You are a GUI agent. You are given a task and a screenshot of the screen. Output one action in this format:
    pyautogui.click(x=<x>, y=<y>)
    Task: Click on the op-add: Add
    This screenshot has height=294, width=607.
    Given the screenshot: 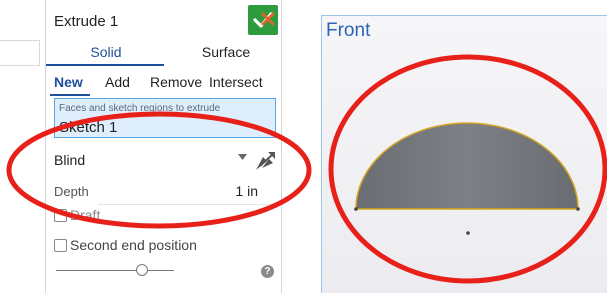 What is the action you would take?
    pyautogui.click(x=117, y=82)
    